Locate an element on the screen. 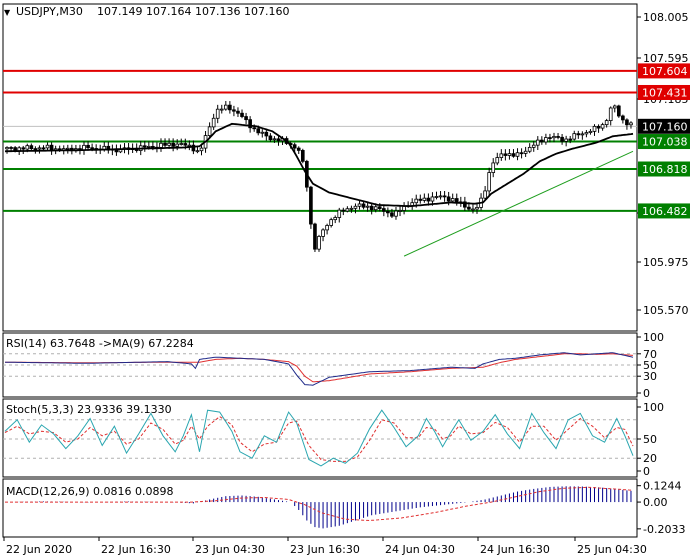 The image size is (700, 560). rsi-y-tick: 100 is located at coordinates (653, 337).